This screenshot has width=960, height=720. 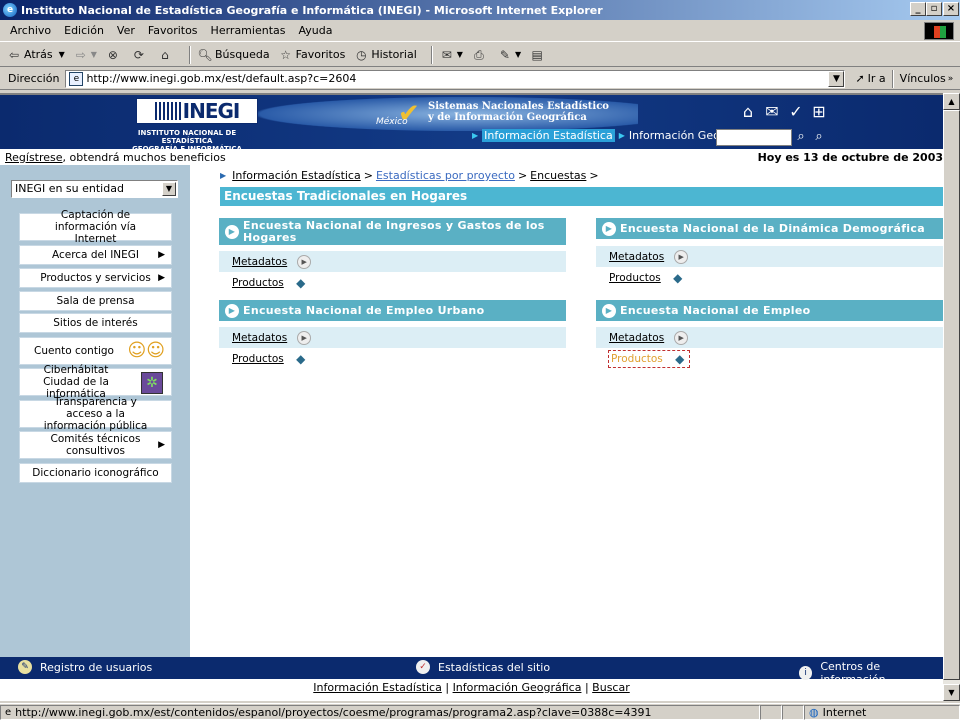 I want to click on favorites-icon: ☆, so click(x=286, y=54).